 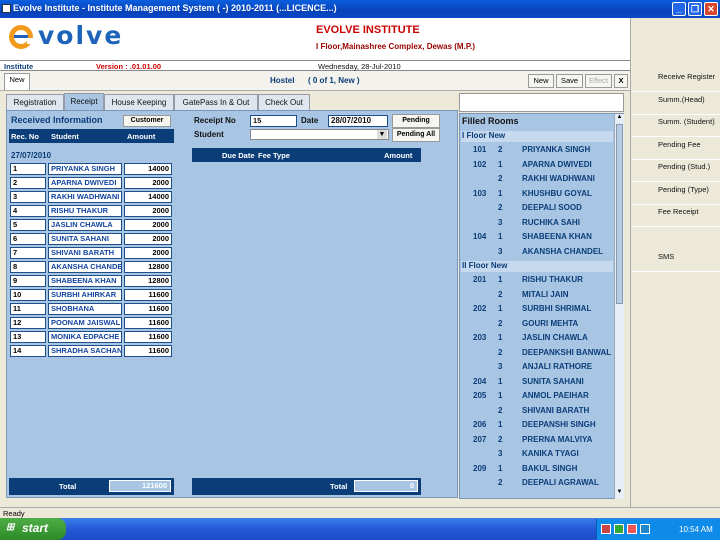 I want to click on sidebar-report-item: Fee Receipt, so click(x=676, y=217).